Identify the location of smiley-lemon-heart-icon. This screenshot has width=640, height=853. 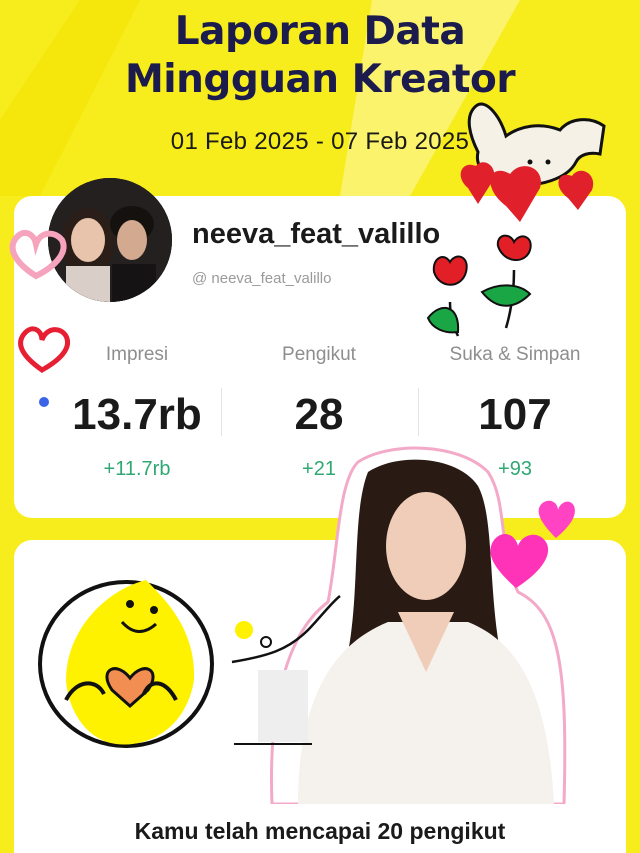
(126, 664).